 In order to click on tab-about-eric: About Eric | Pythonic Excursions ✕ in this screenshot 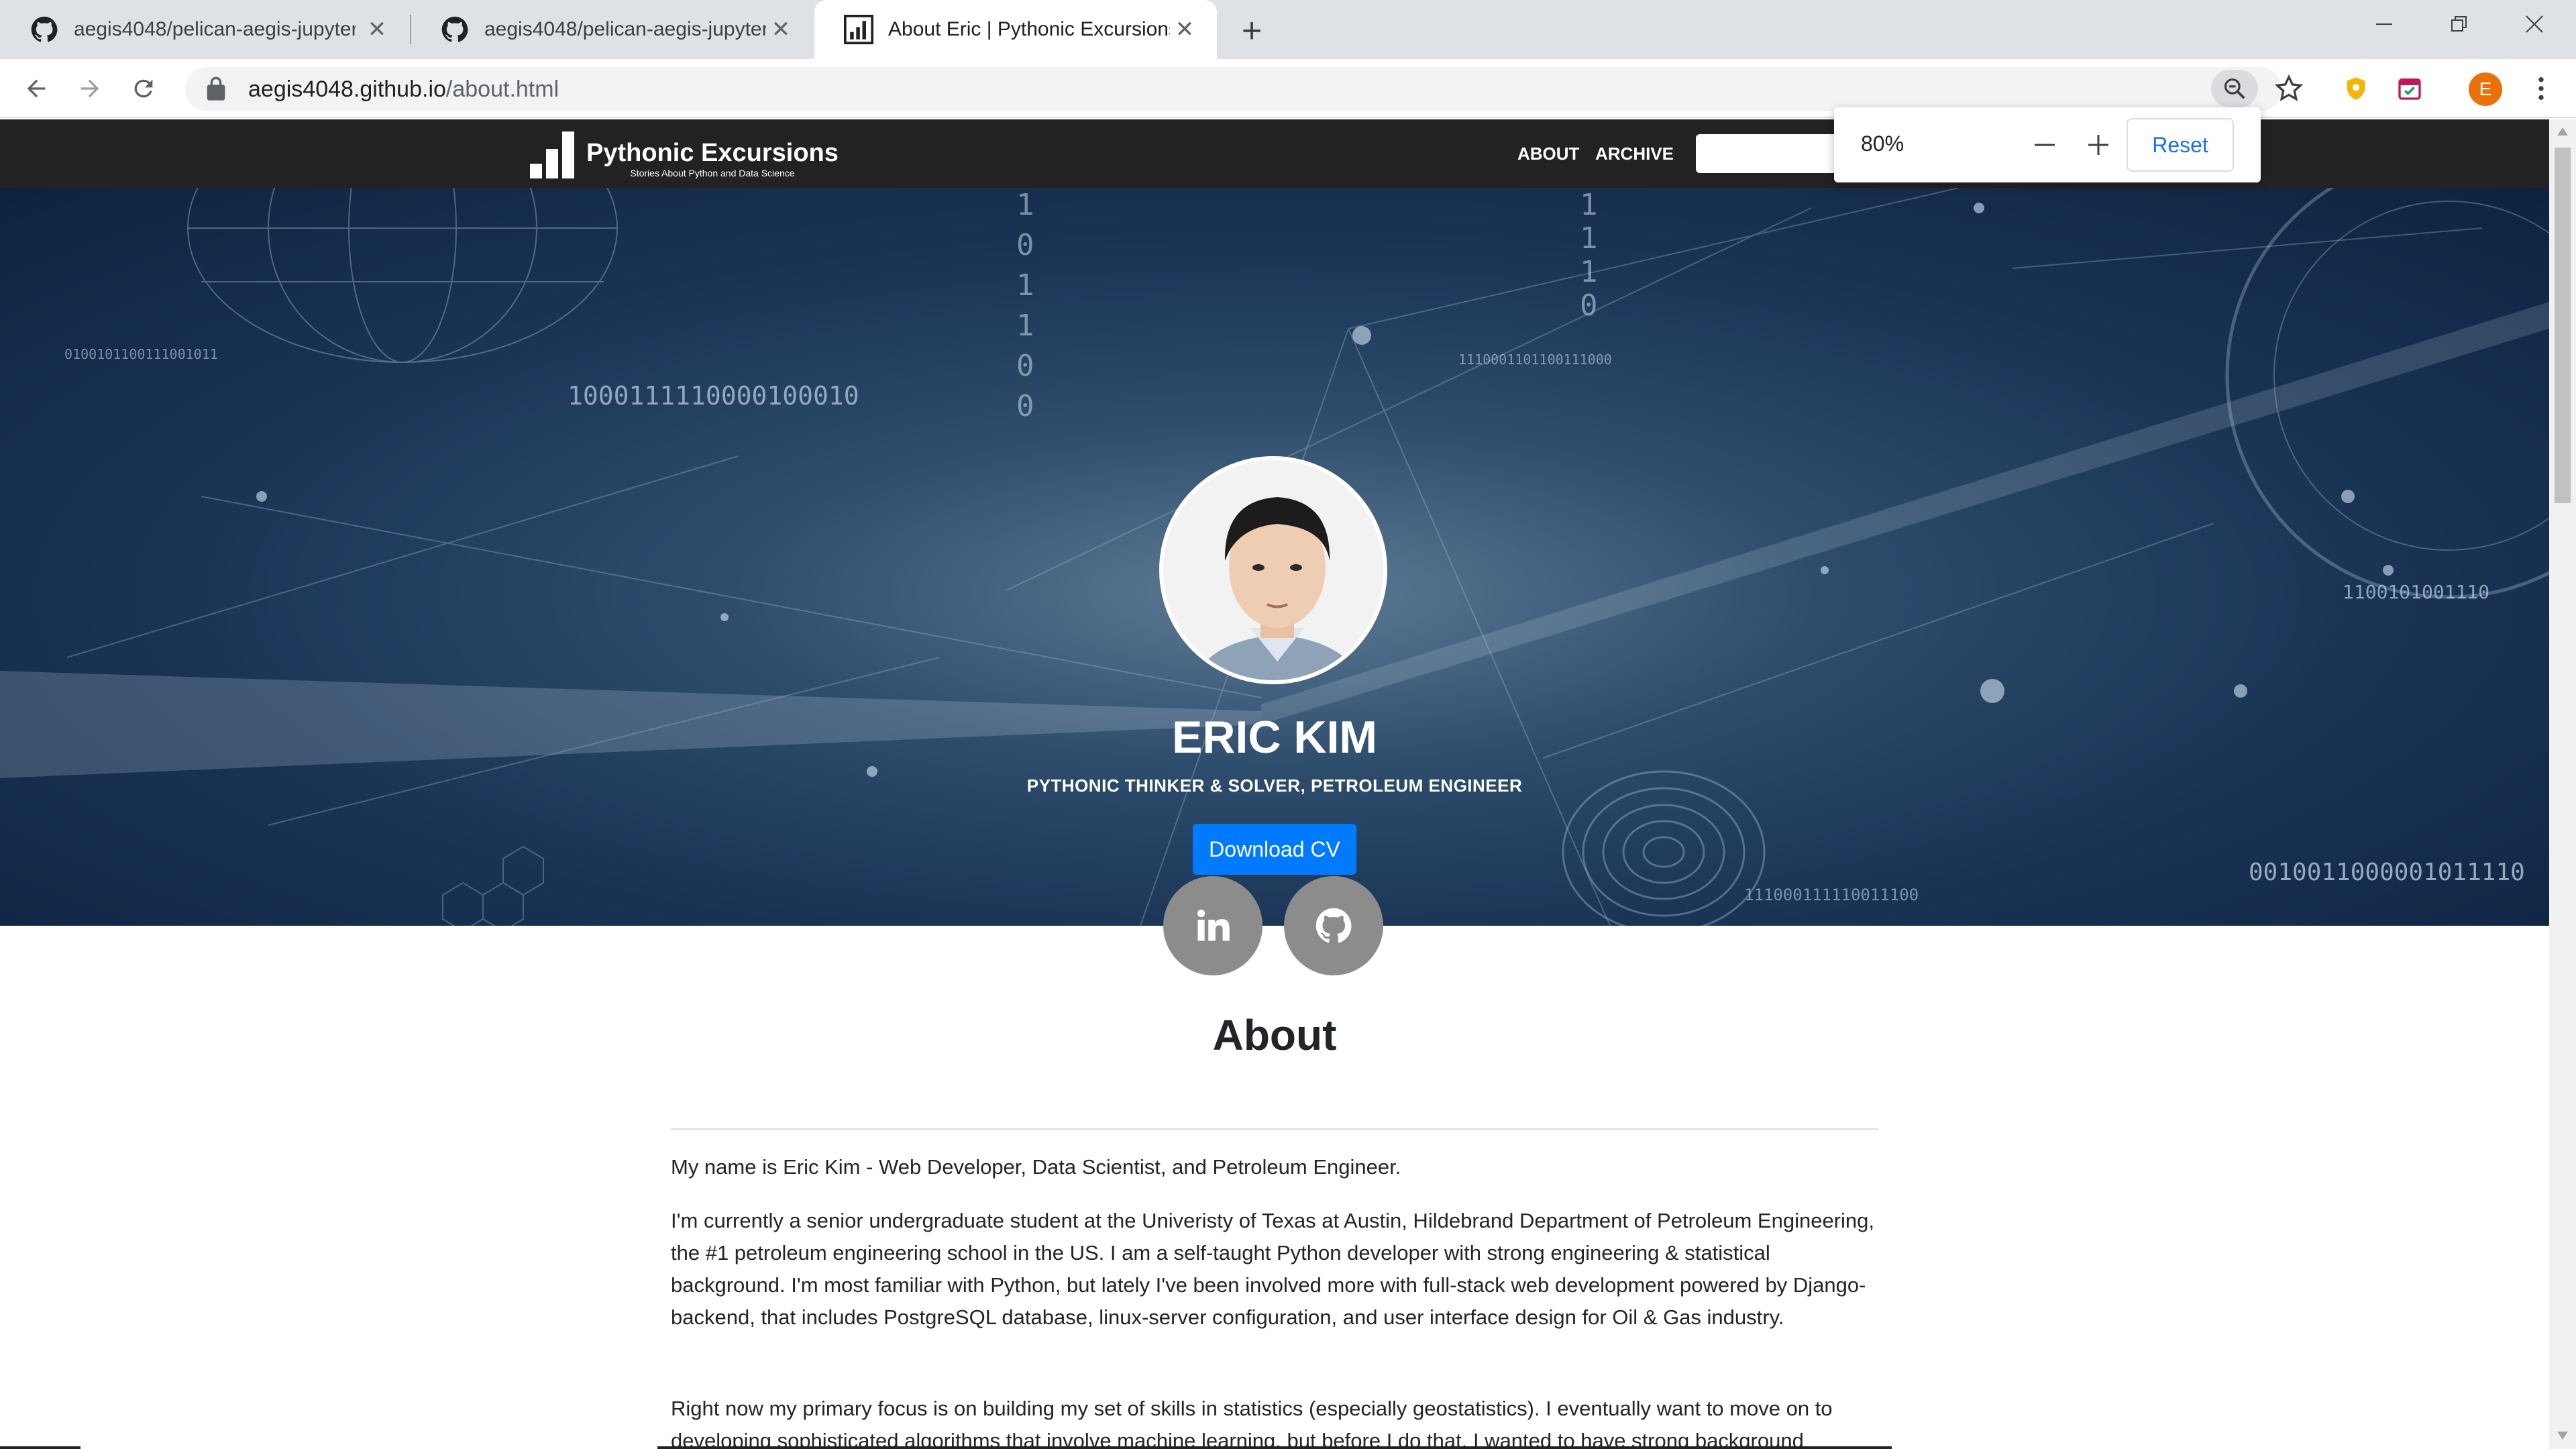, I will do `click(1015, 29)`.